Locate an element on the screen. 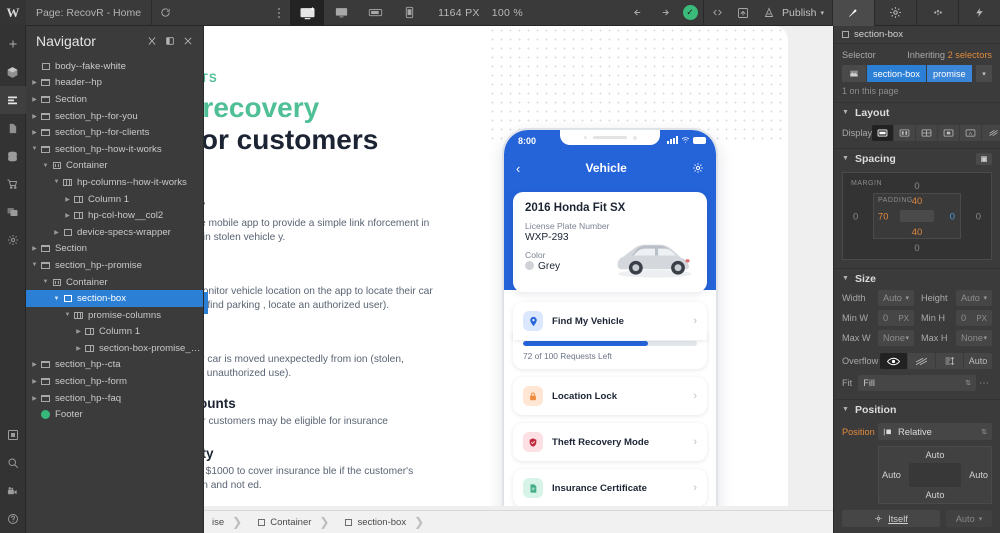 The width and height of the screenshot is (1000, 533). position-left-value: Auto is located at coordinates (891, 475).